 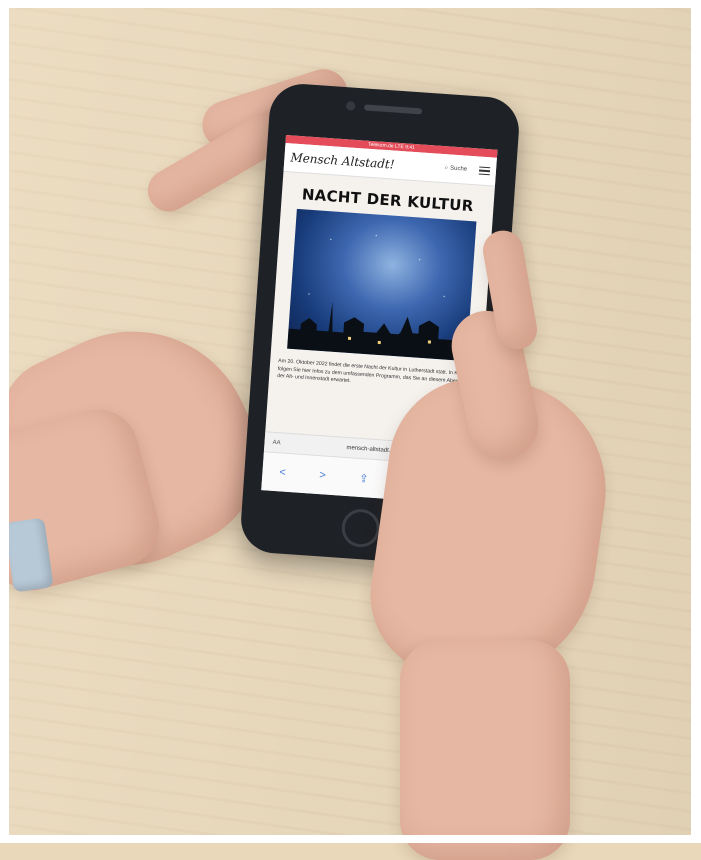 I want to click on town-skyline-silhouette, so click(x=378, y=331).